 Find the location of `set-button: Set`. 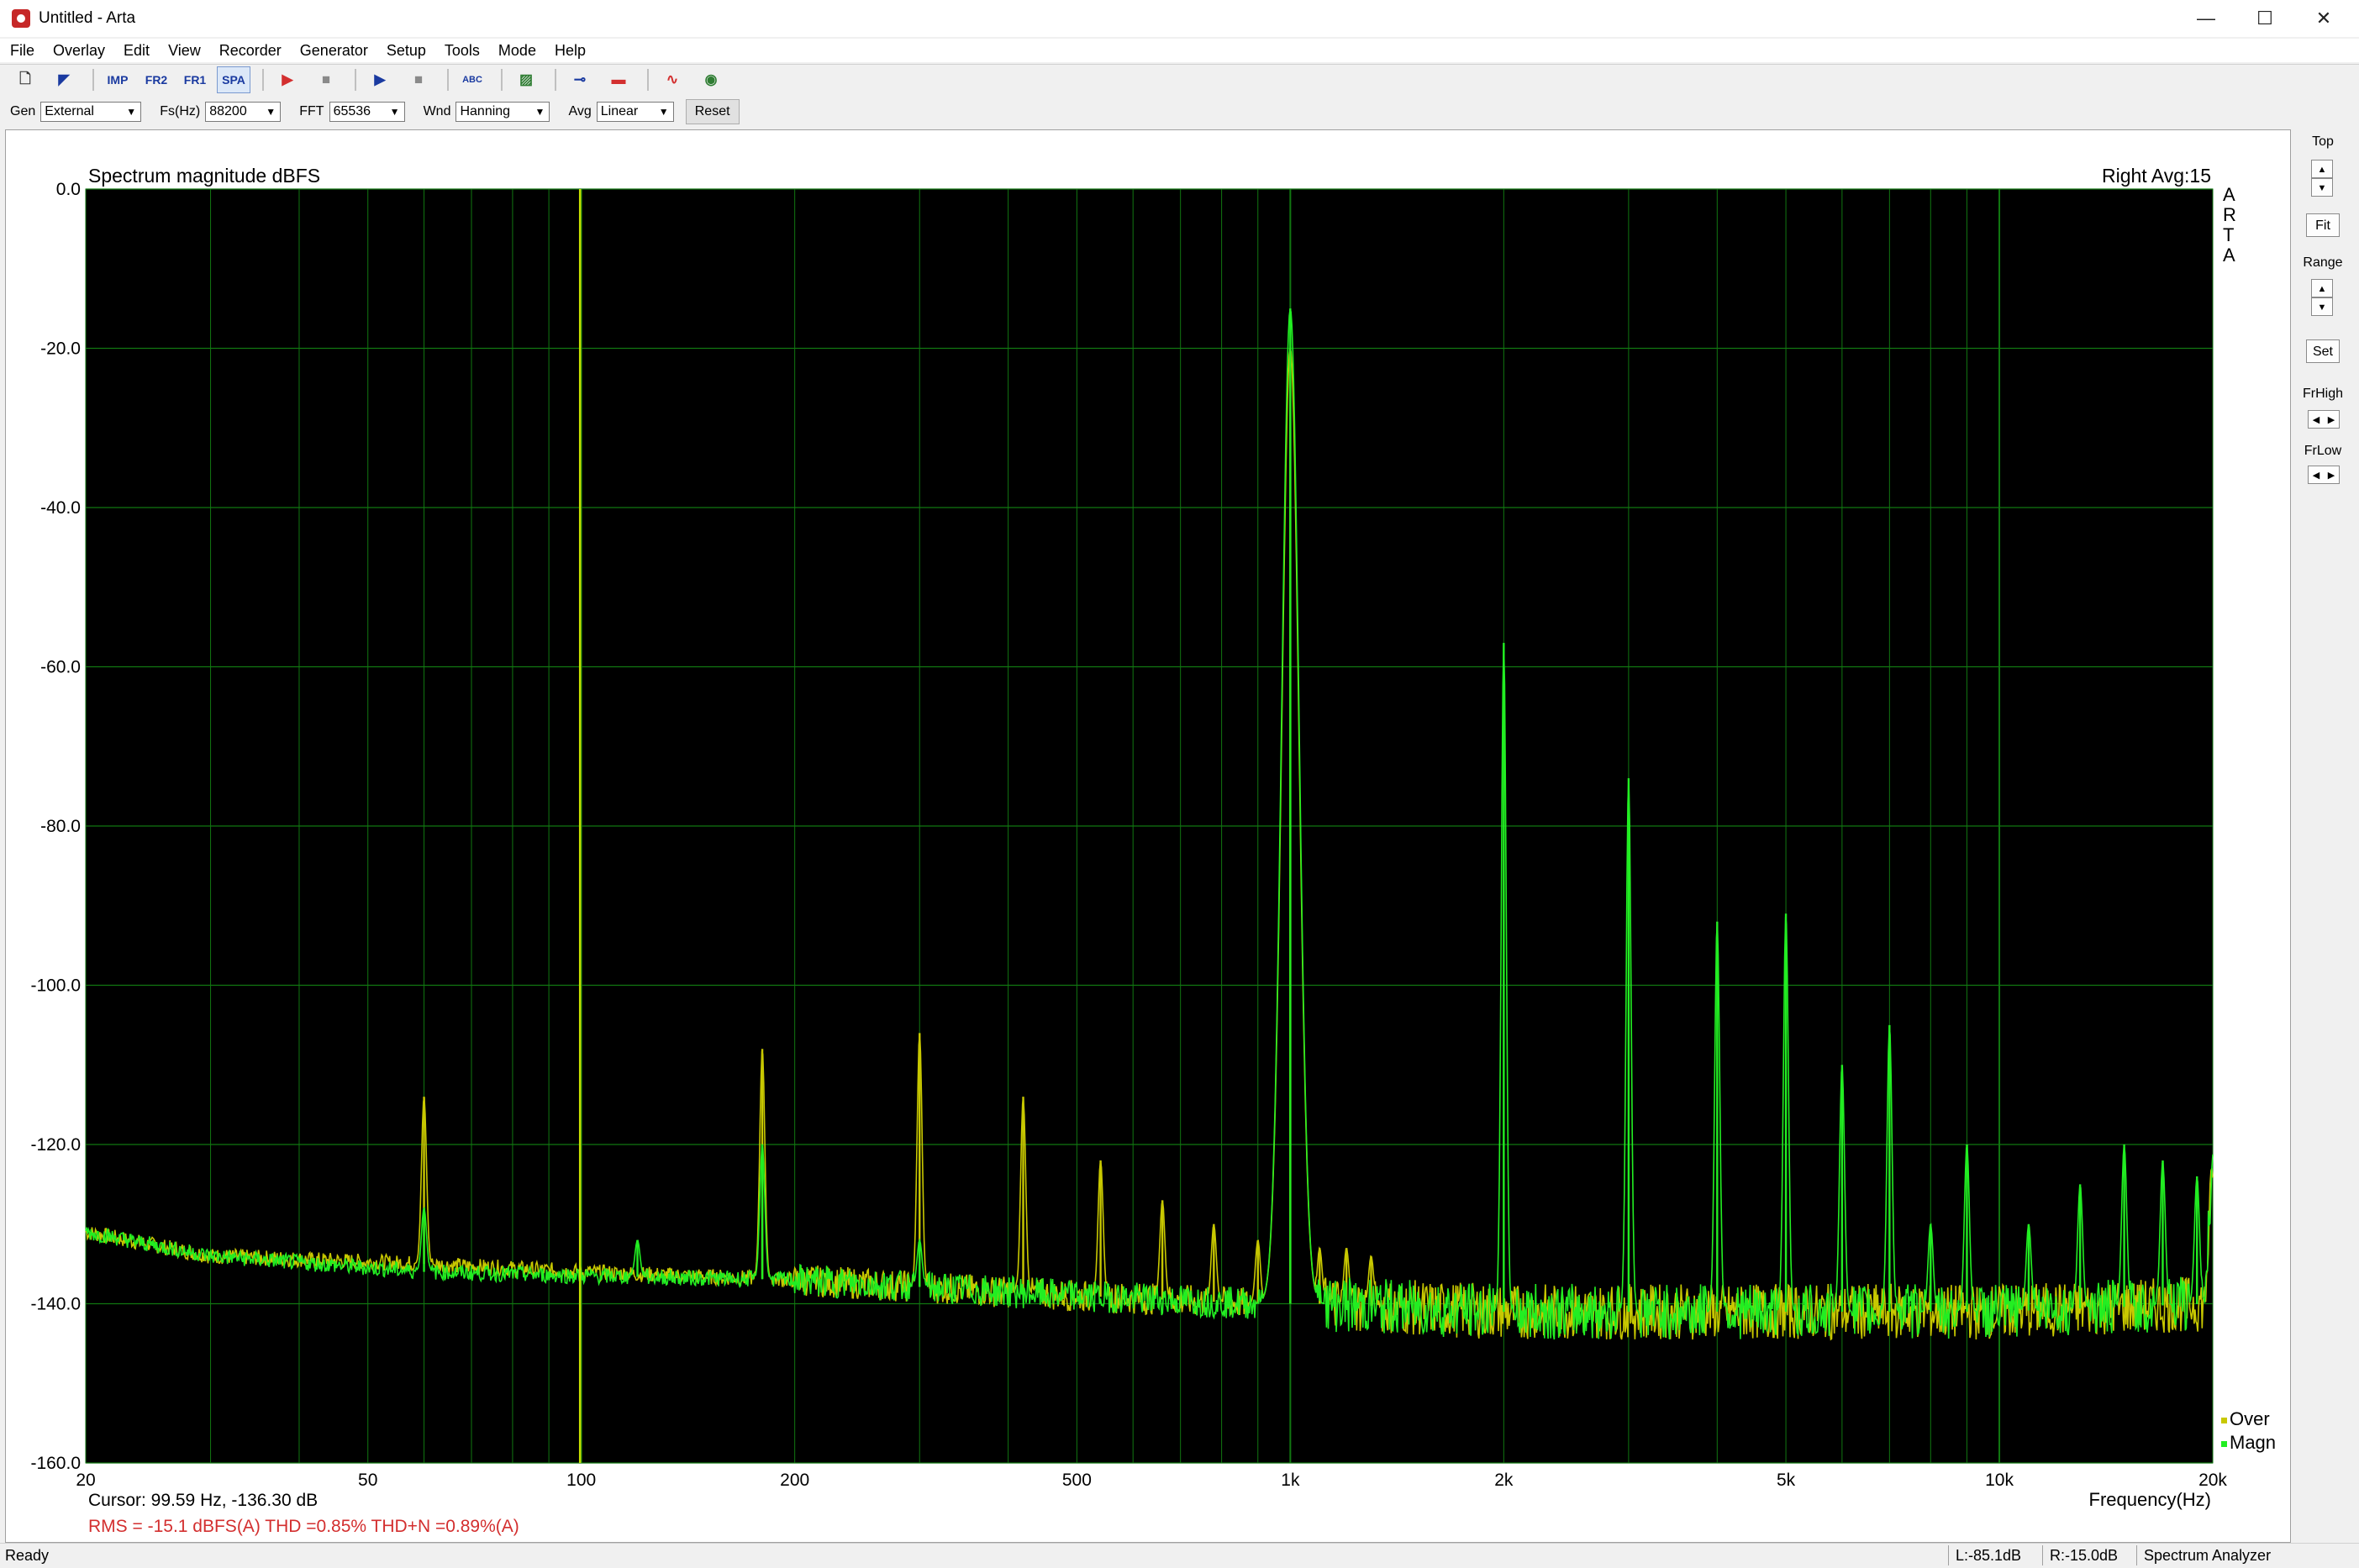

set-button: Set is located at coordinates (2323, 351).